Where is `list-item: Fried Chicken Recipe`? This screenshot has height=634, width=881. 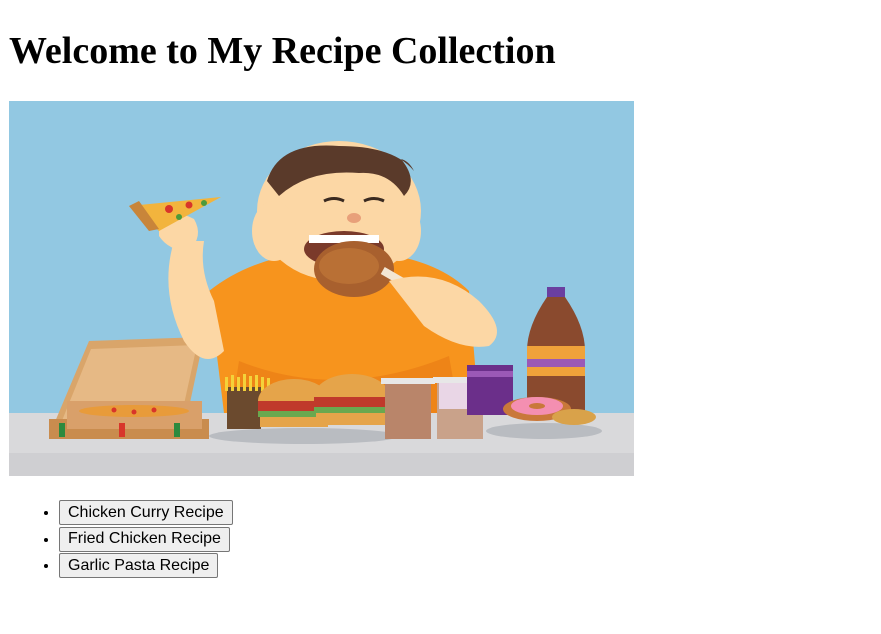 list-item: Fried Chicken Recipe is located at coordinates (146, 540).